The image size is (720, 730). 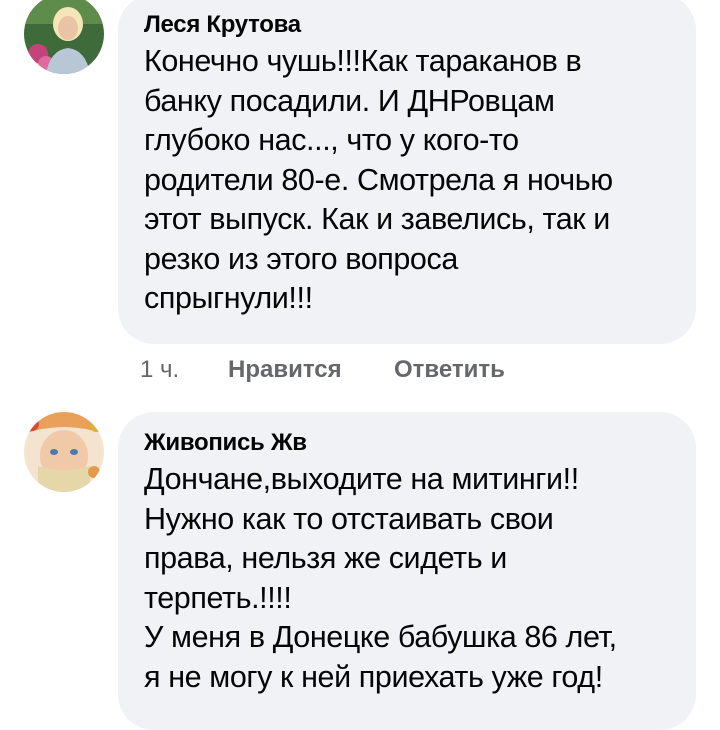 What do you see at coordinates (285, 370) in the screenshot?
I see `like-button: Нравится` at bounding box center [285, 370].